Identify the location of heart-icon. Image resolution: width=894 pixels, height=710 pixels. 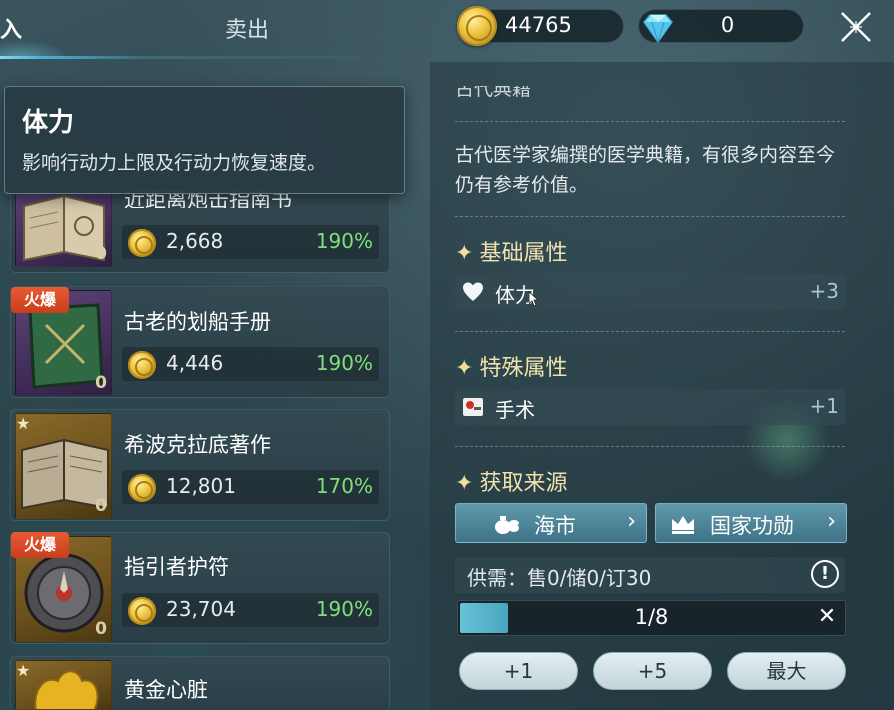
(473, 291).